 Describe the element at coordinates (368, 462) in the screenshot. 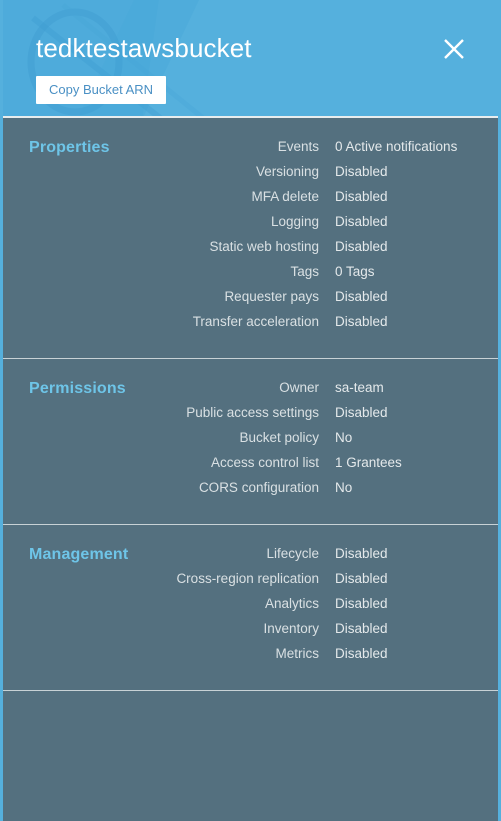

I see `property-value: 1 Grantees` at that location.